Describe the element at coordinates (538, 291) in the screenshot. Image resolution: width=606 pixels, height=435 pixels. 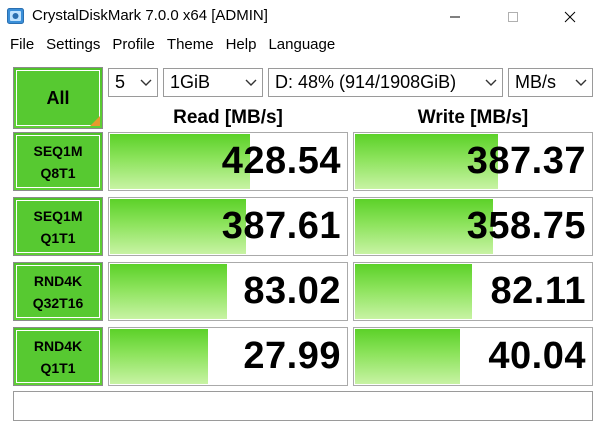
I see `write-result-value: 82.11` at that location.